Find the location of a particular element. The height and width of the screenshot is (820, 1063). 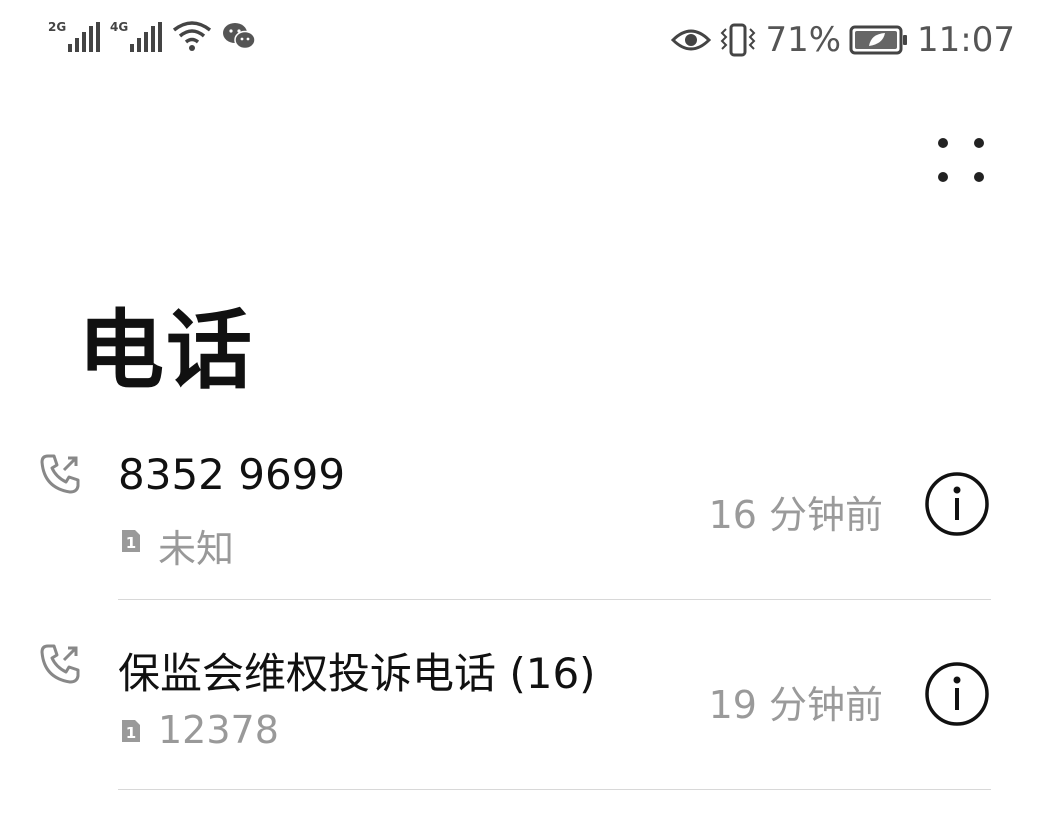

call-time: 16 分钟前 is located at coordinates (795, 515).